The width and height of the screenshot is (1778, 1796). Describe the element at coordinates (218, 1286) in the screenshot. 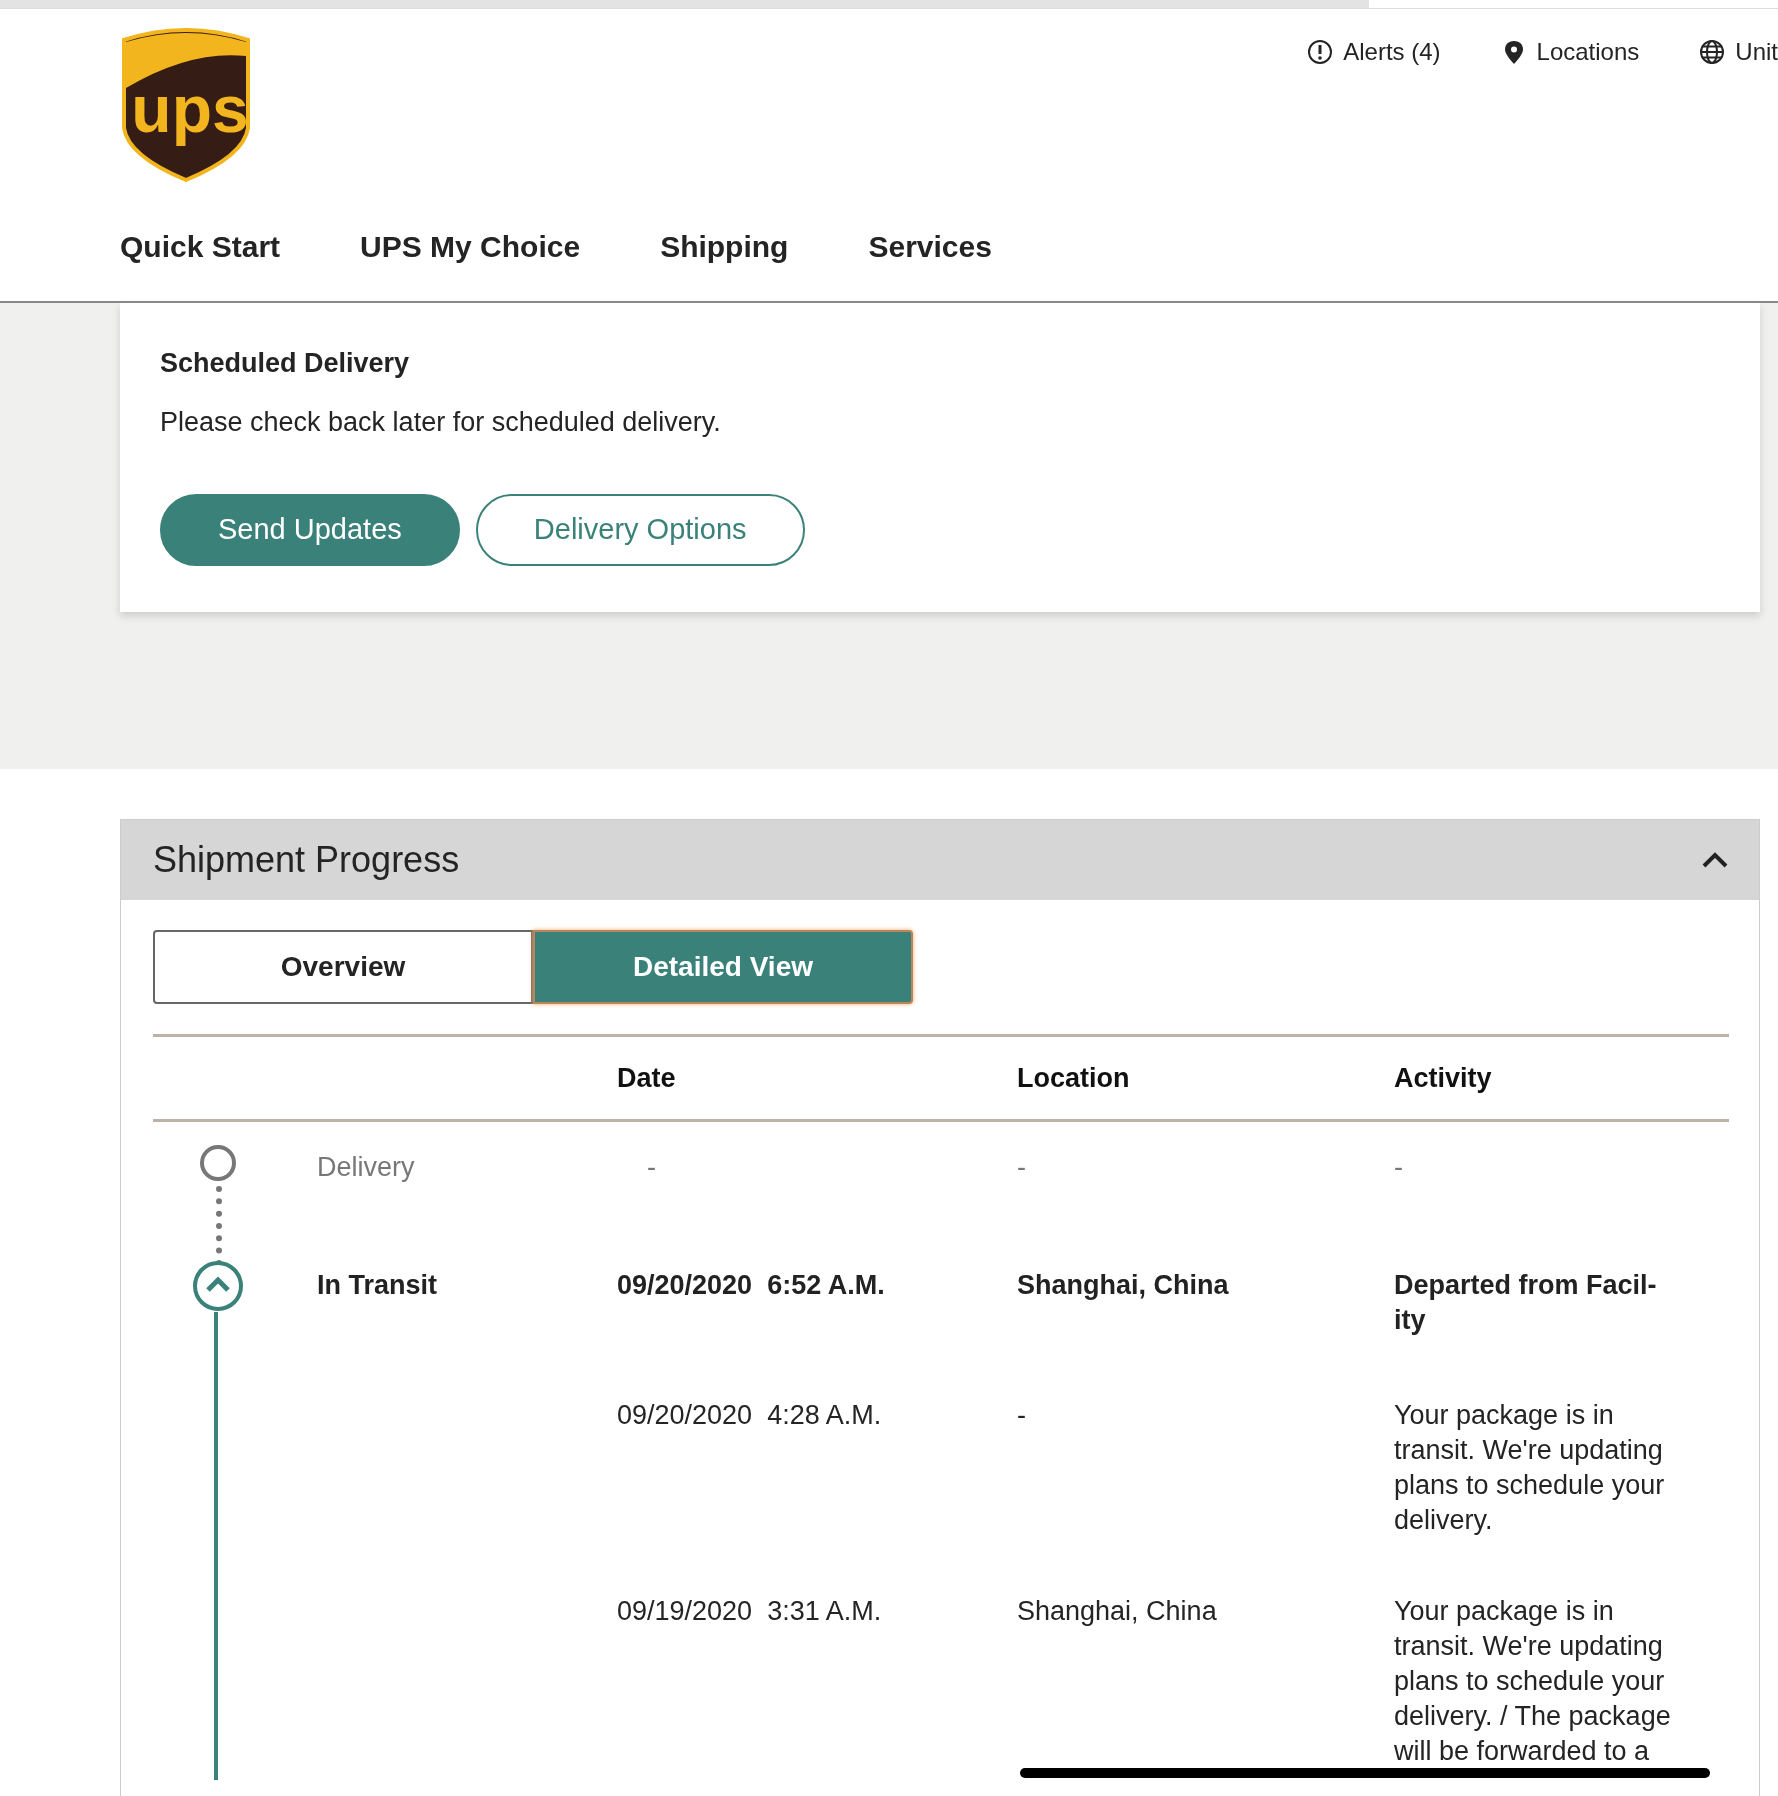

I see `current-step-icon` at that location.